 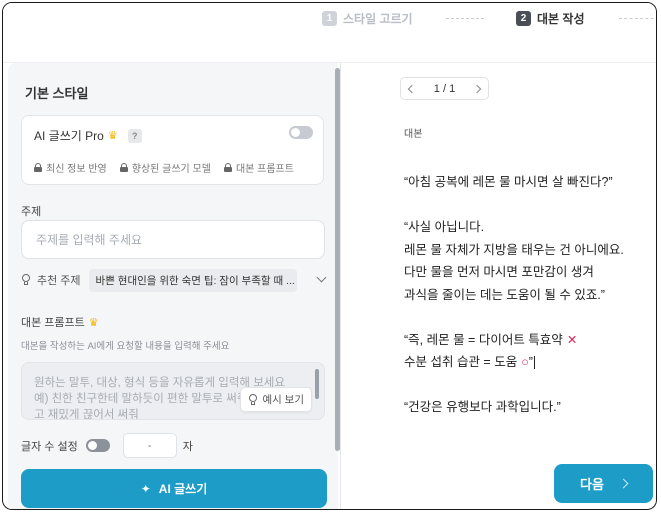 I want to click on example-button: 예시 보기, so click(x=276, y=399).